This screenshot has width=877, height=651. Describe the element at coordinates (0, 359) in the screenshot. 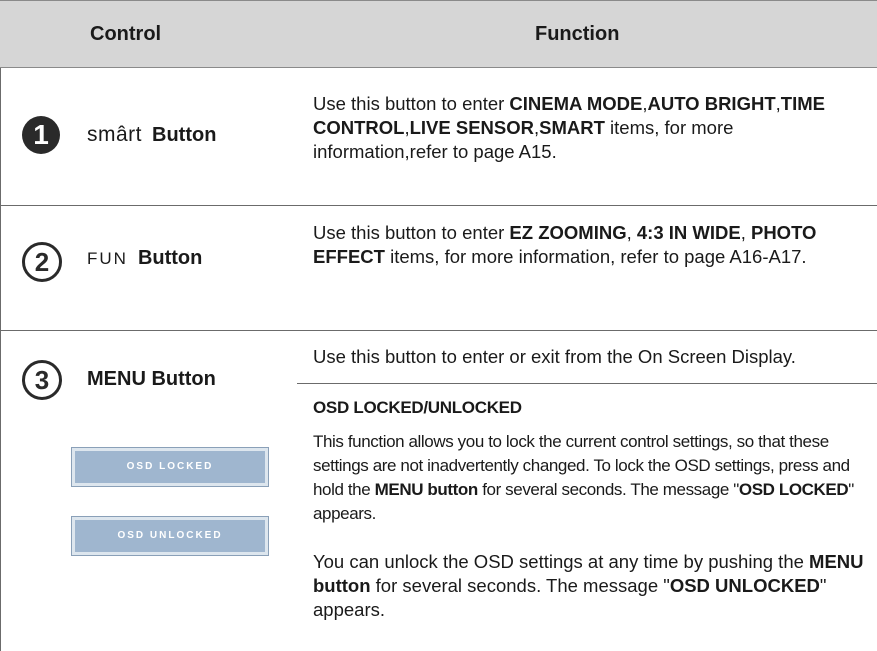

I see `table-left-border` at that location.